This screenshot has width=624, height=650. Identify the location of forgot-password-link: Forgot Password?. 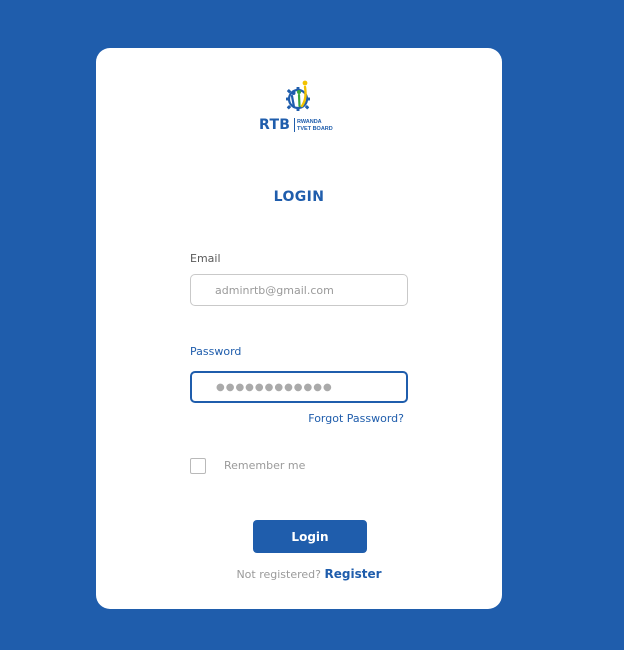
(356, 418).